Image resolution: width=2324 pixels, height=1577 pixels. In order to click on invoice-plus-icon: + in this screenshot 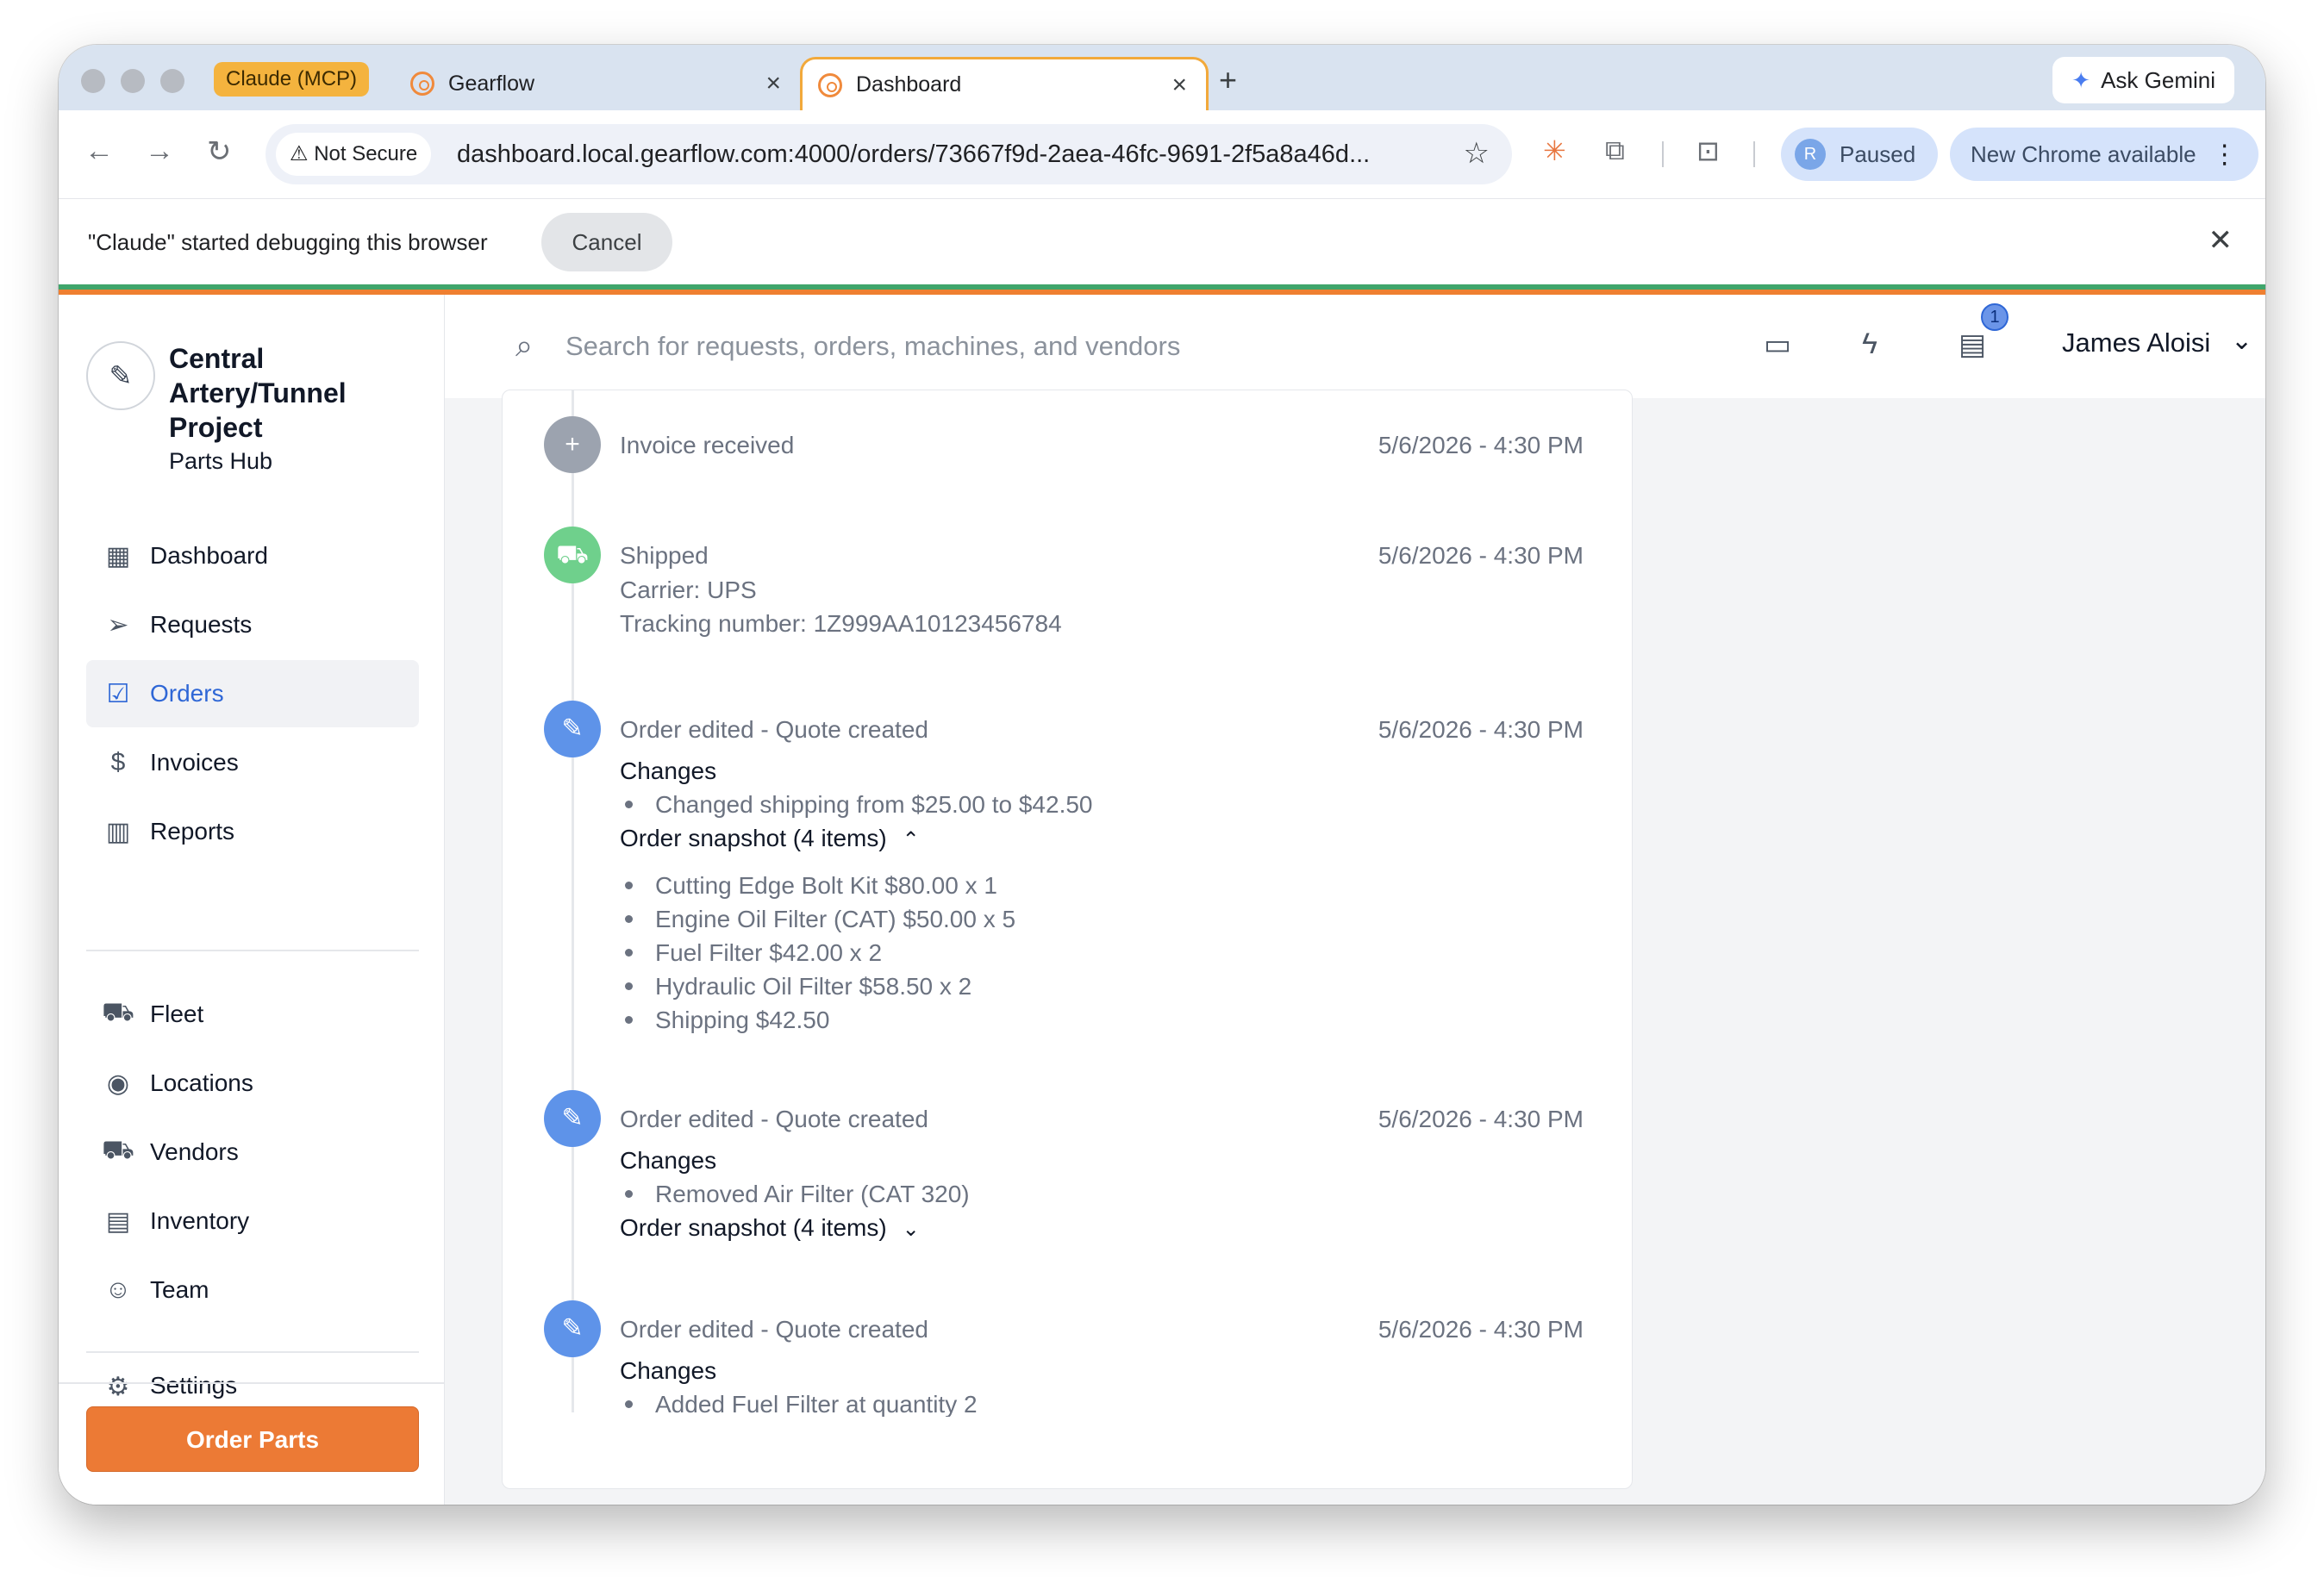, I will do `click(572, 444)`.